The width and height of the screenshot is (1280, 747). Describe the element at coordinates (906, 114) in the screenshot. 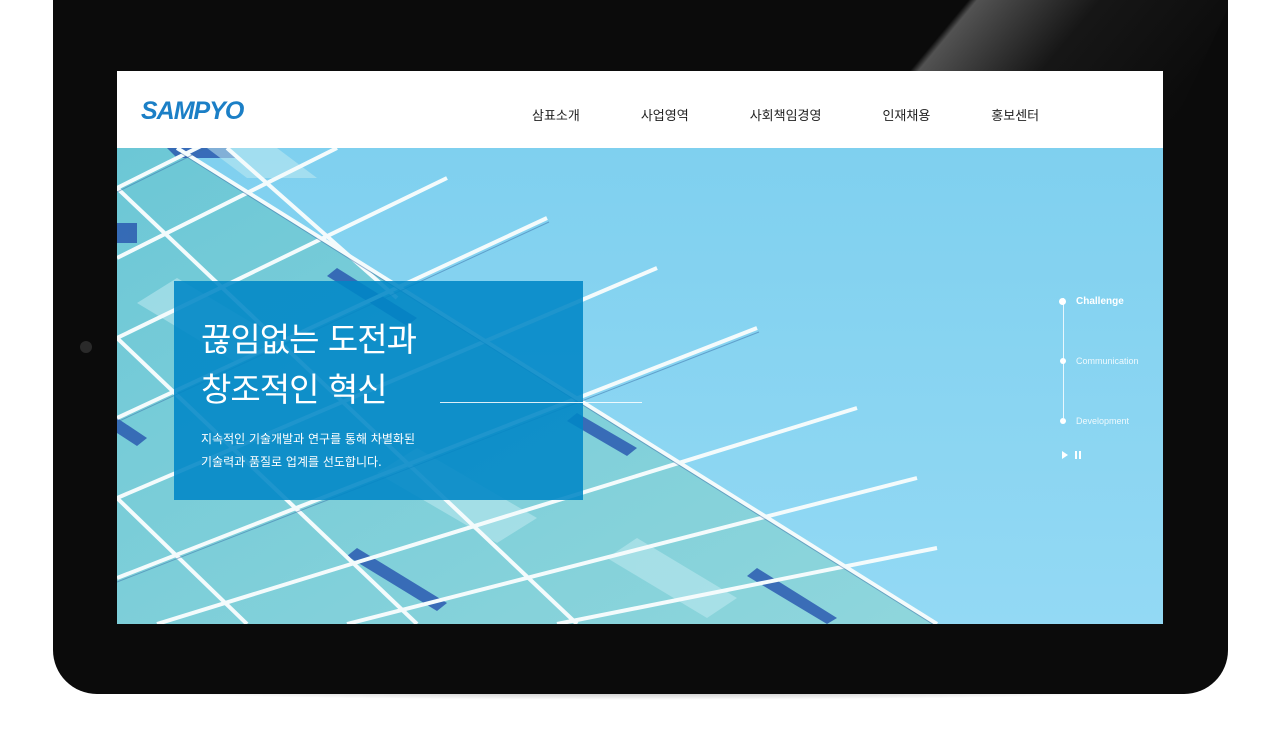

I see `nav-item-careers: 인재채용` at that location.